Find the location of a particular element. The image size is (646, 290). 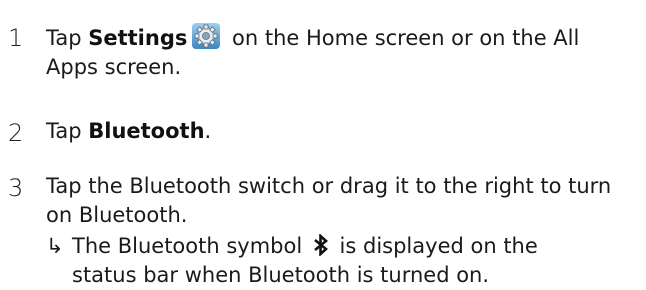

step-number: 1 is located at coordinates (16, 38).